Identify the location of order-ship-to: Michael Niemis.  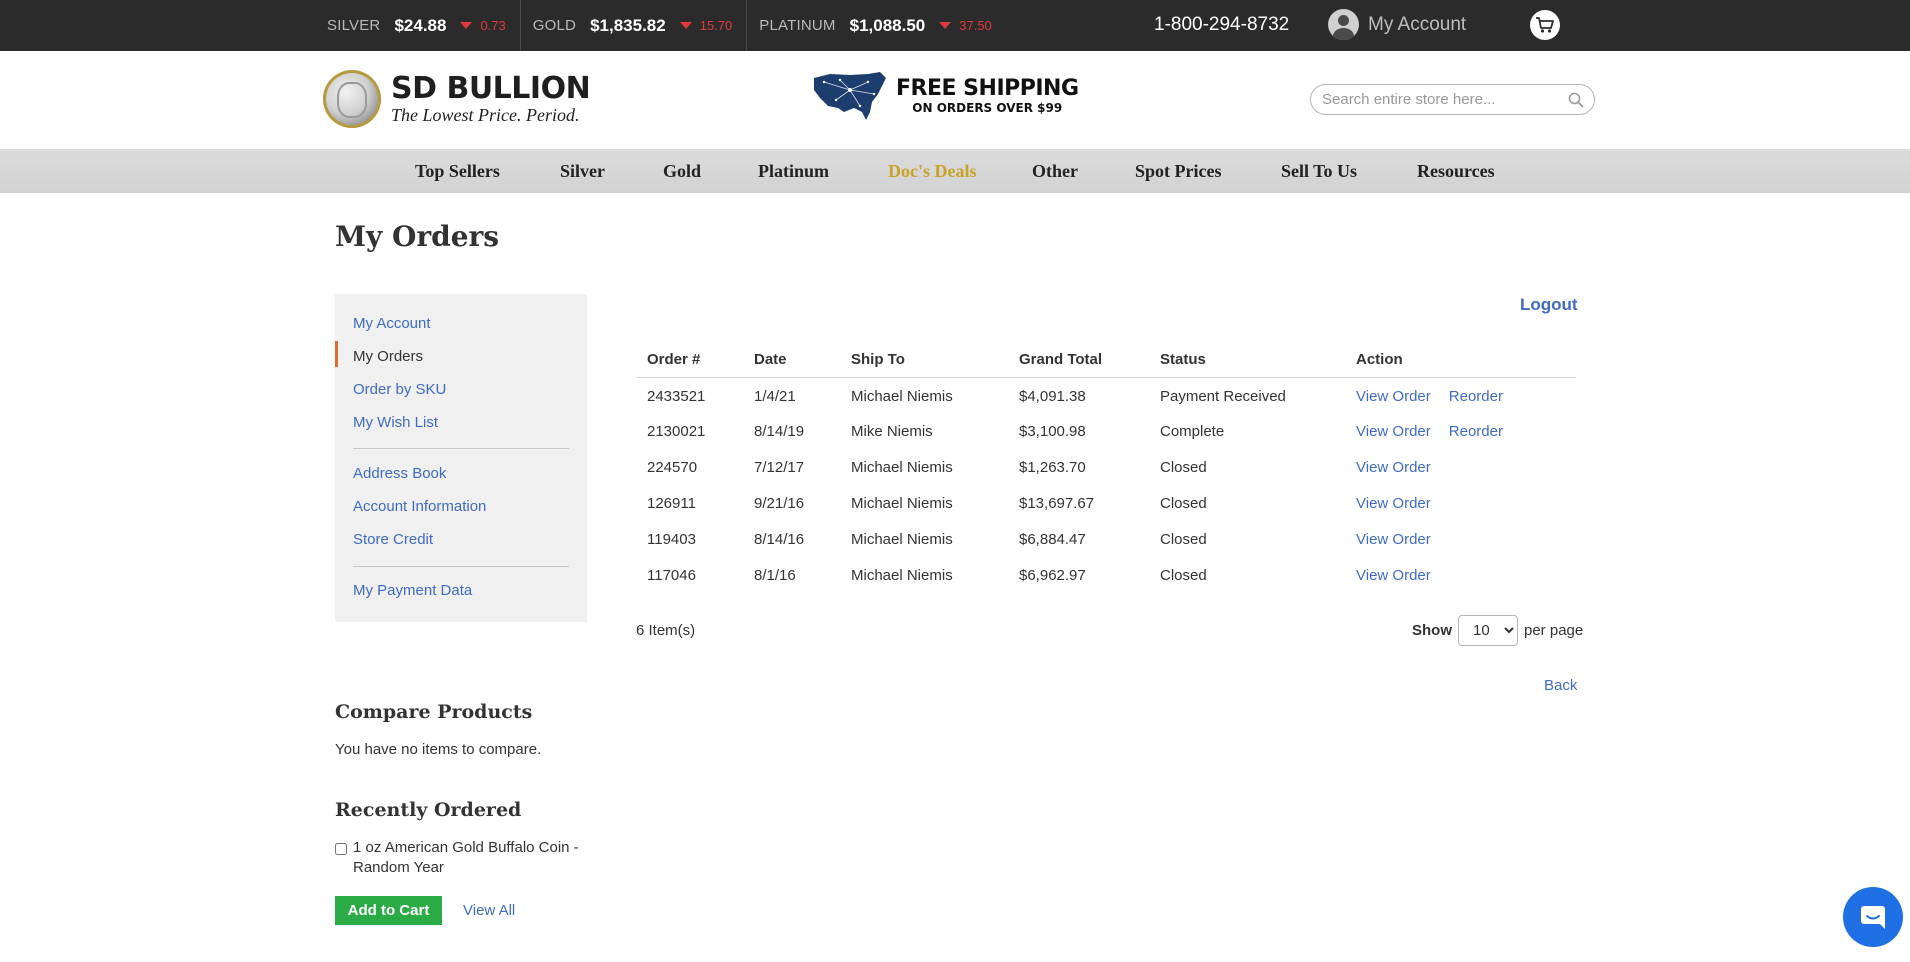
(902, 397).